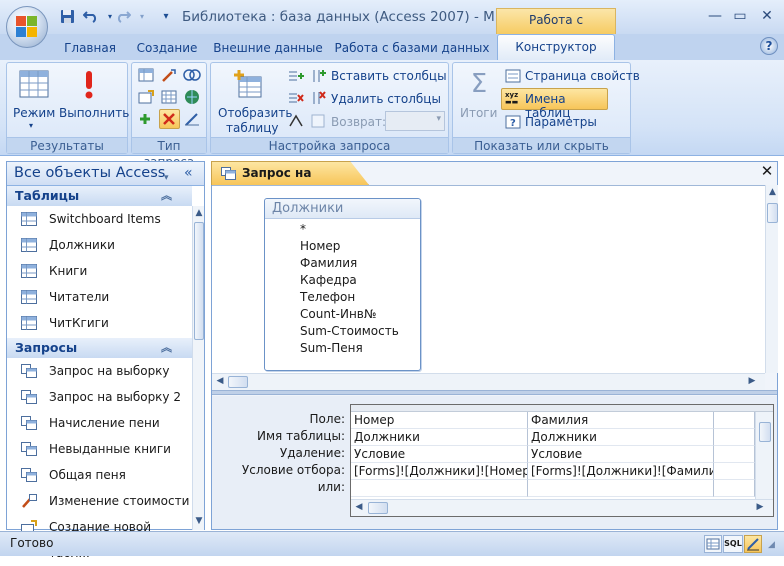  What do you see at coordinates (67, 16) in the screenshot?
I see `save-icon` at bounding box center [67, 16].